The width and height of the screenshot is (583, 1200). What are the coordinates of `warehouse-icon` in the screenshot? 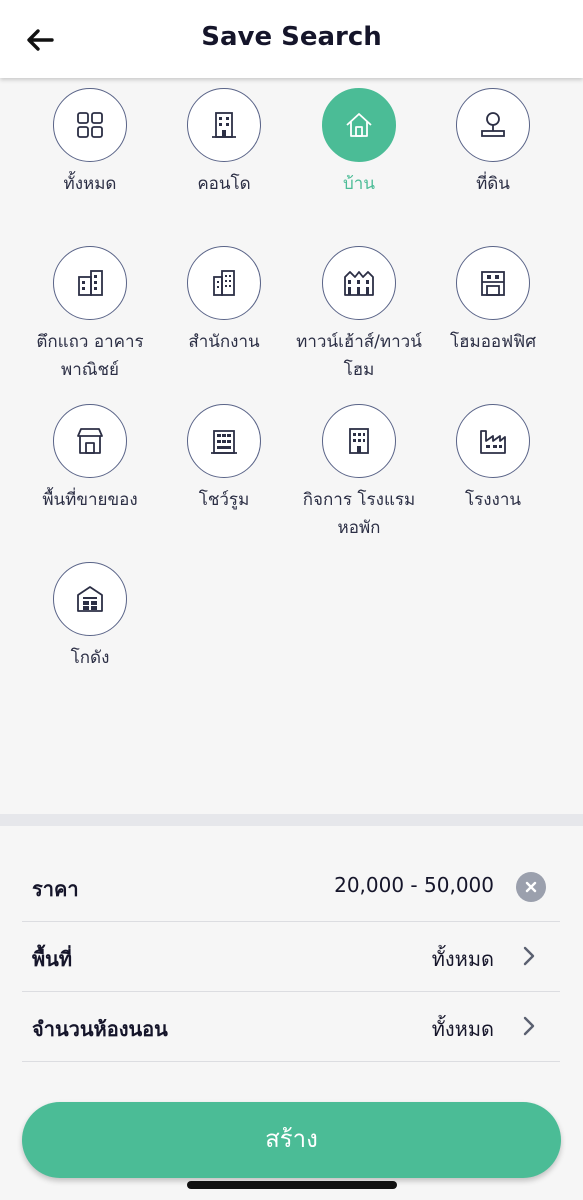 It's located at (90, 599).